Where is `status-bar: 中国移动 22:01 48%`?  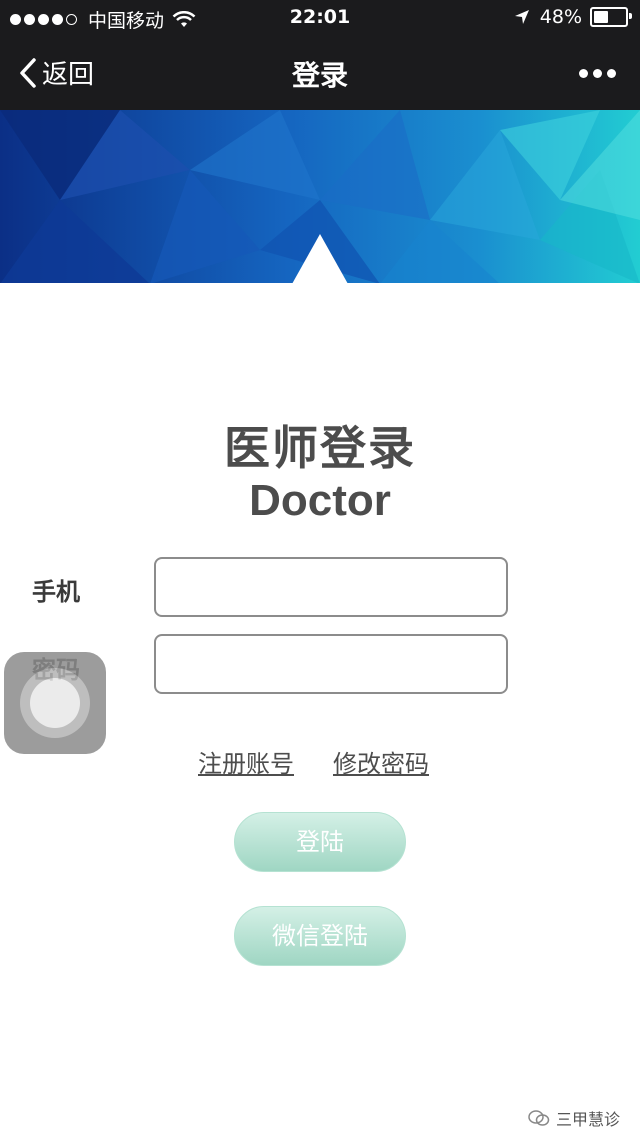
status-bar: 中国移动 22:01 48% is located at coordinates (320, 18).